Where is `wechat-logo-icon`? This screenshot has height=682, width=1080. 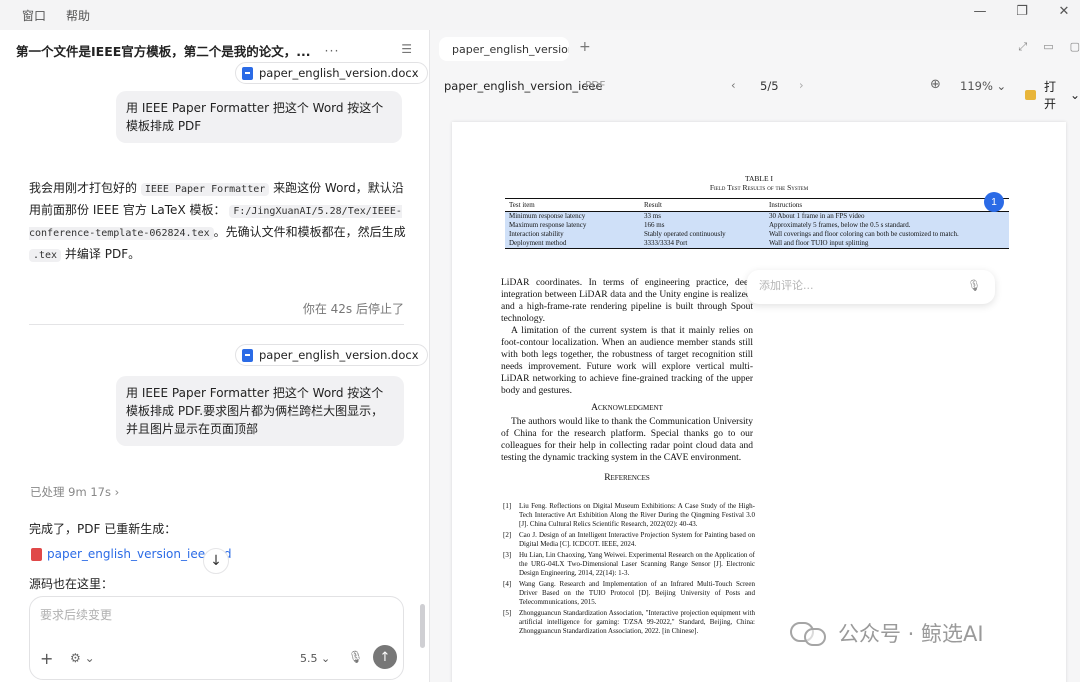
wechat-logo-icon is located at coordinates (809, 633).